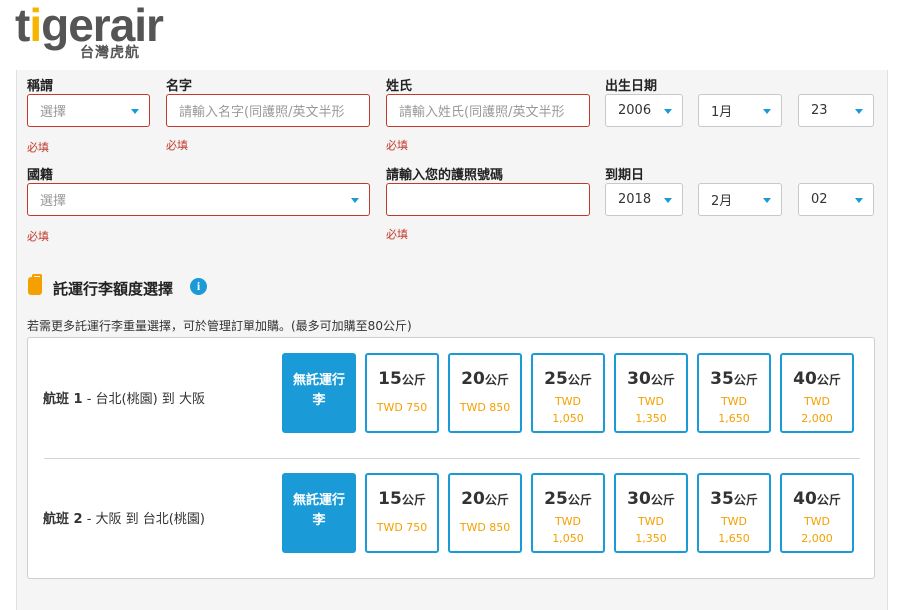 Image resolution: width=898 pixels, height=610 pixels. Describe the element at coordinates (63, 399) in the screenshot. I see `flight-number: 航班 1` at that location.